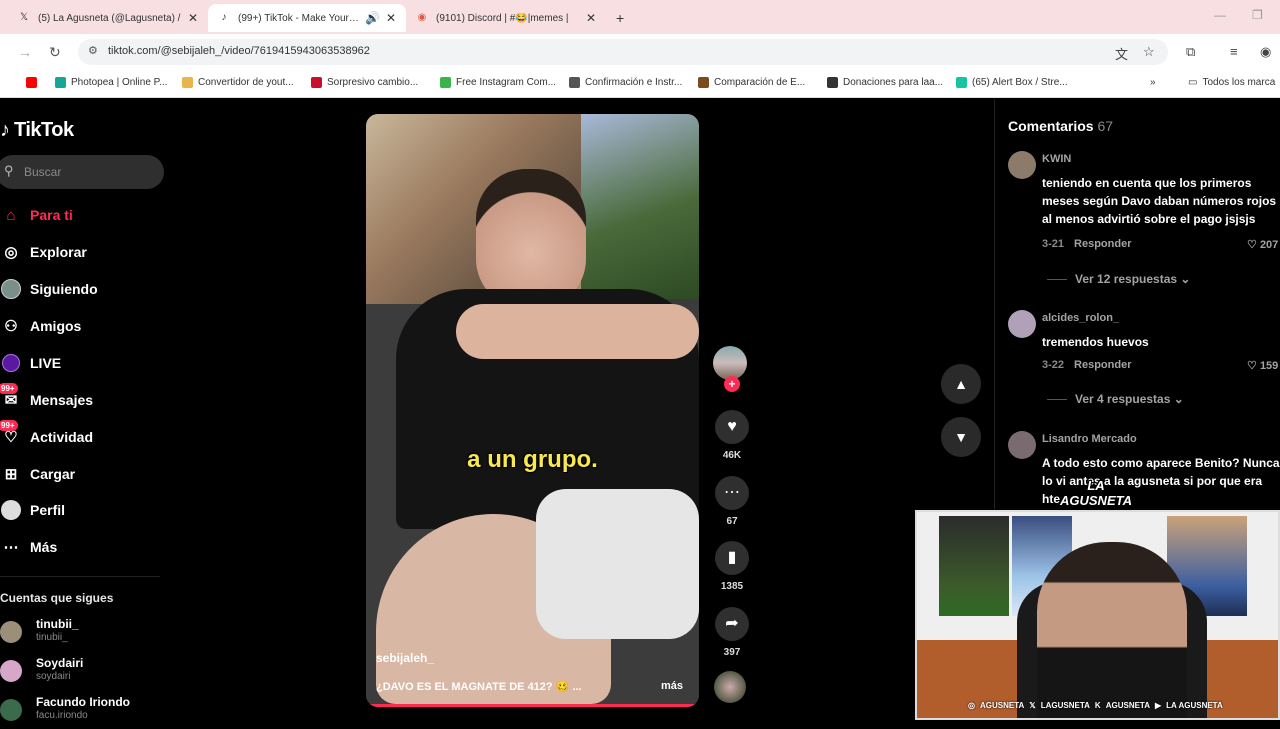  Describe the element at coordinates (307, 18) in the screenshot. I see `tab-tiktok: ♪ (99+) TikTok - Make Your Da 🔊 ✕` at that location.